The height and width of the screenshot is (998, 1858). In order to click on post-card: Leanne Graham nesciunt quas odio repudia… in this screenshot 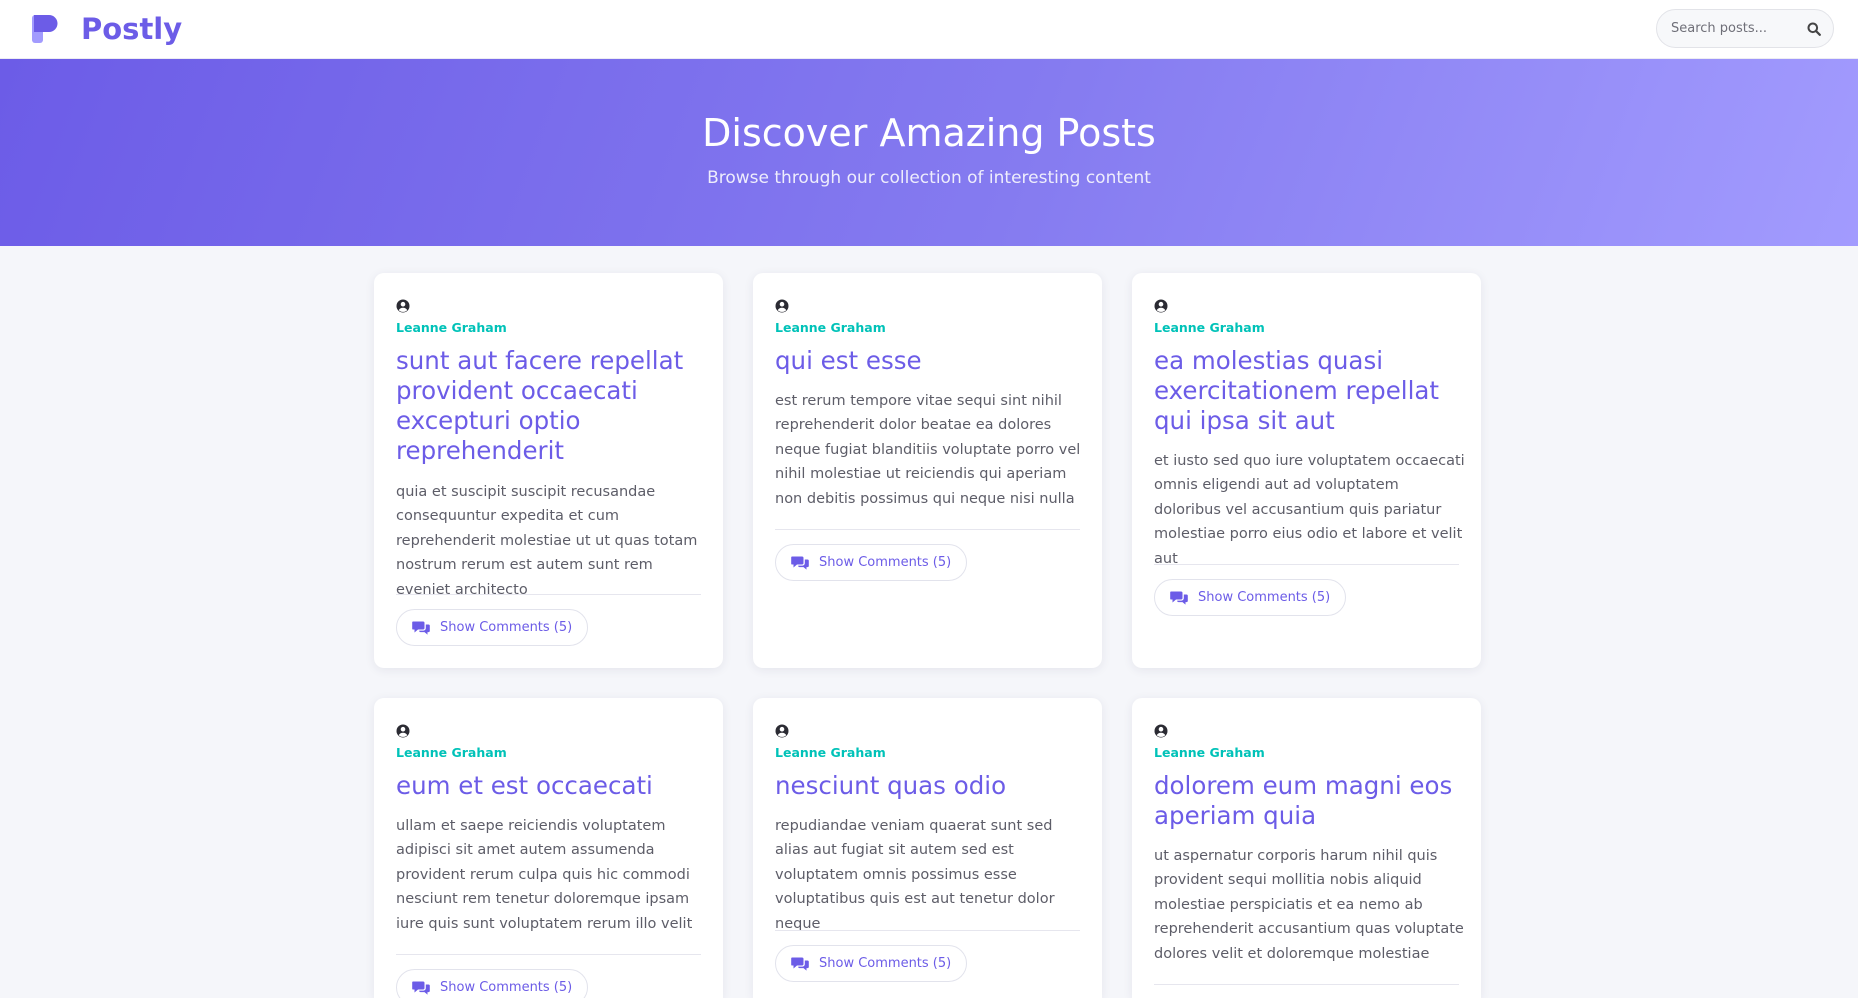, I will do `click(927, 848)`.